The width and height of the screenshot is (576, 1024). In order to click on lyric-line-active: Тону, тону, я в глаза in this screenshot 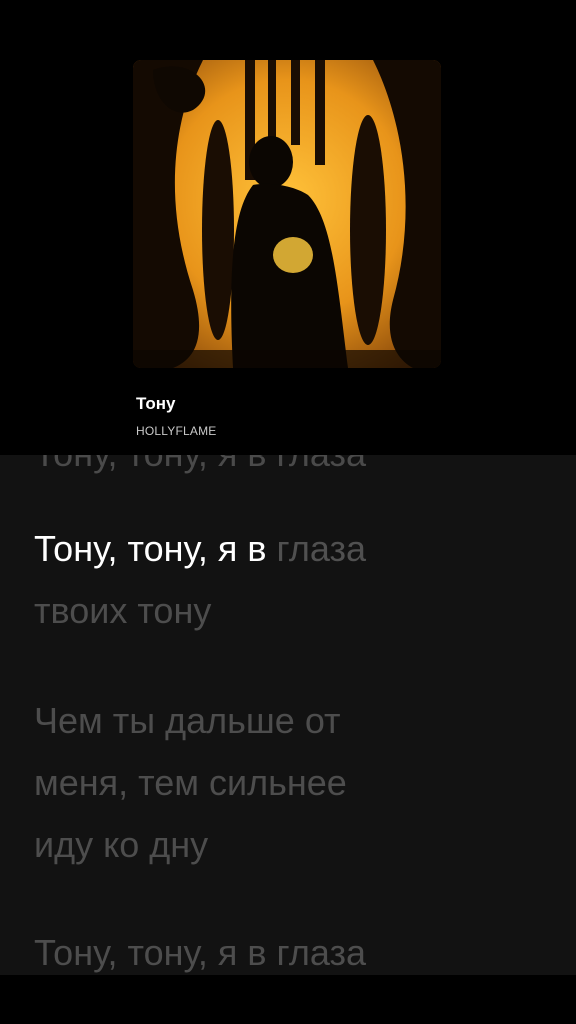, I will do `click(284, 549)`.